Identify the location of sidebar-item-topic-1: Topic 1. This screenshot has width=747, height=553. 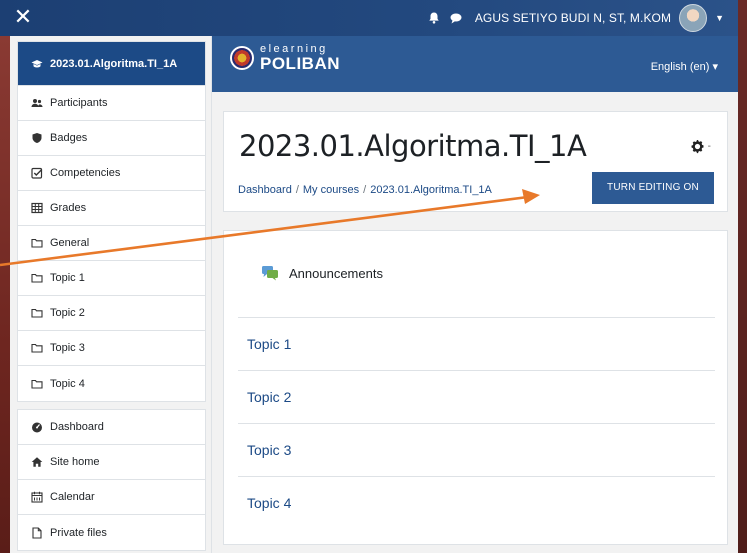
(111, 278).